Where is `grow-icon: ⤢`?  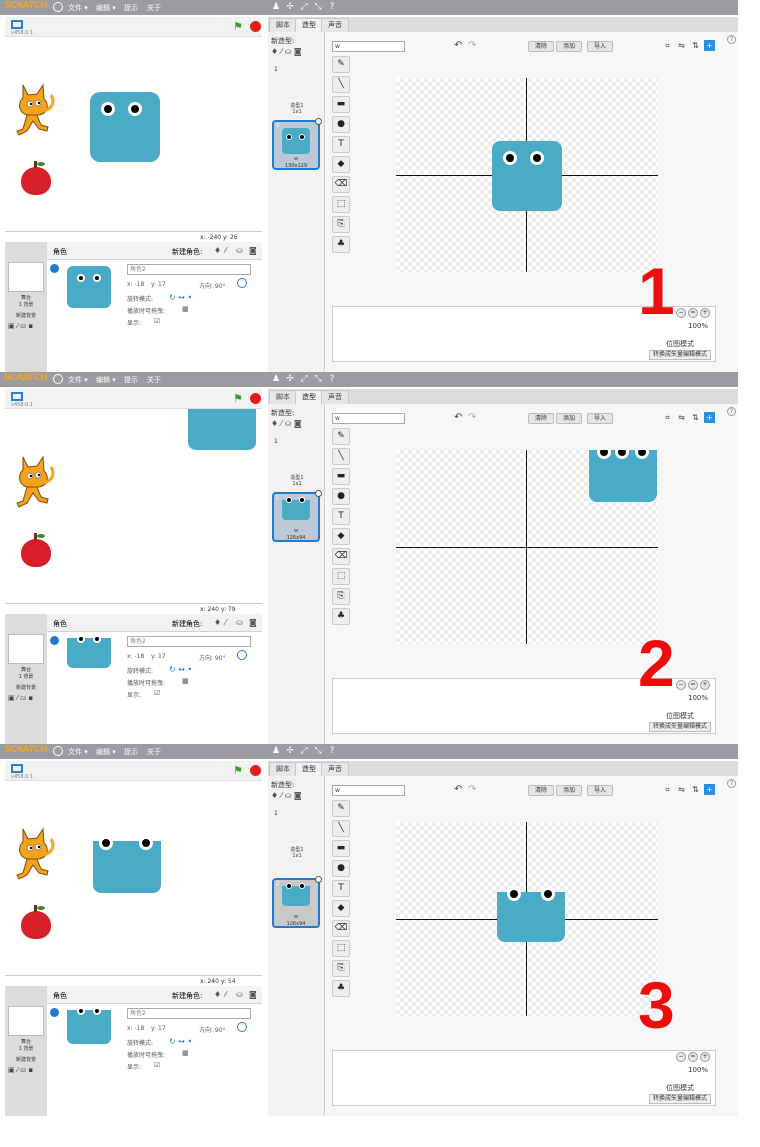
grow-icon: ⤢ is located at coordinates (304, 379).